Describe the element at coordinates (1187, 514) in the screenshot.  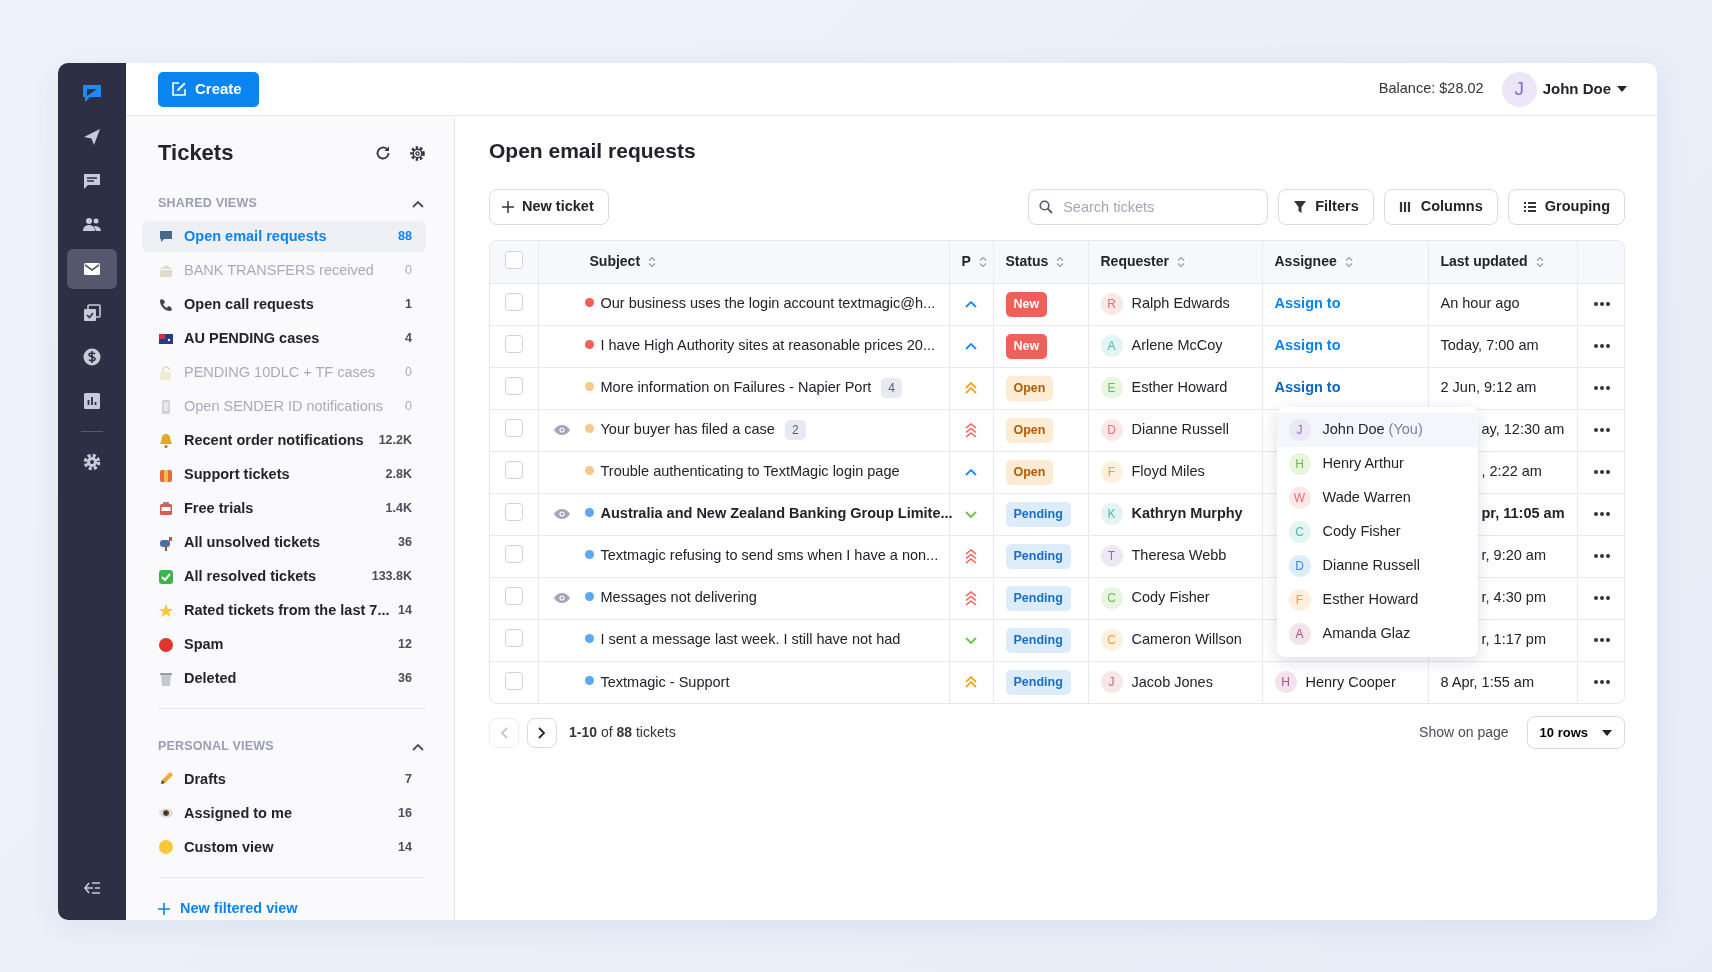
I see `person-name: Kathryn Murphy` at that location.